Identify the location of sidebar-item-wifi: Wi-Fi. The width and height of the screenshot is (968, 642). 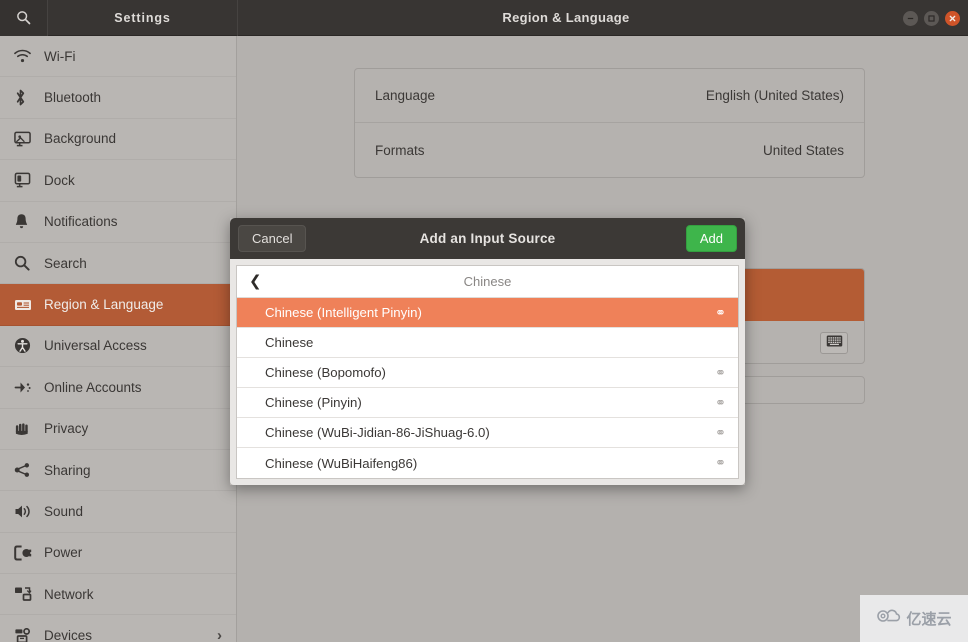
(118, 57).